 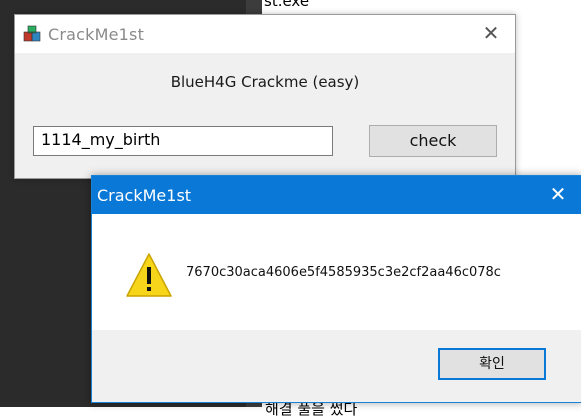 I want to click on ok-button: 확인, so click(x=492, y=364).